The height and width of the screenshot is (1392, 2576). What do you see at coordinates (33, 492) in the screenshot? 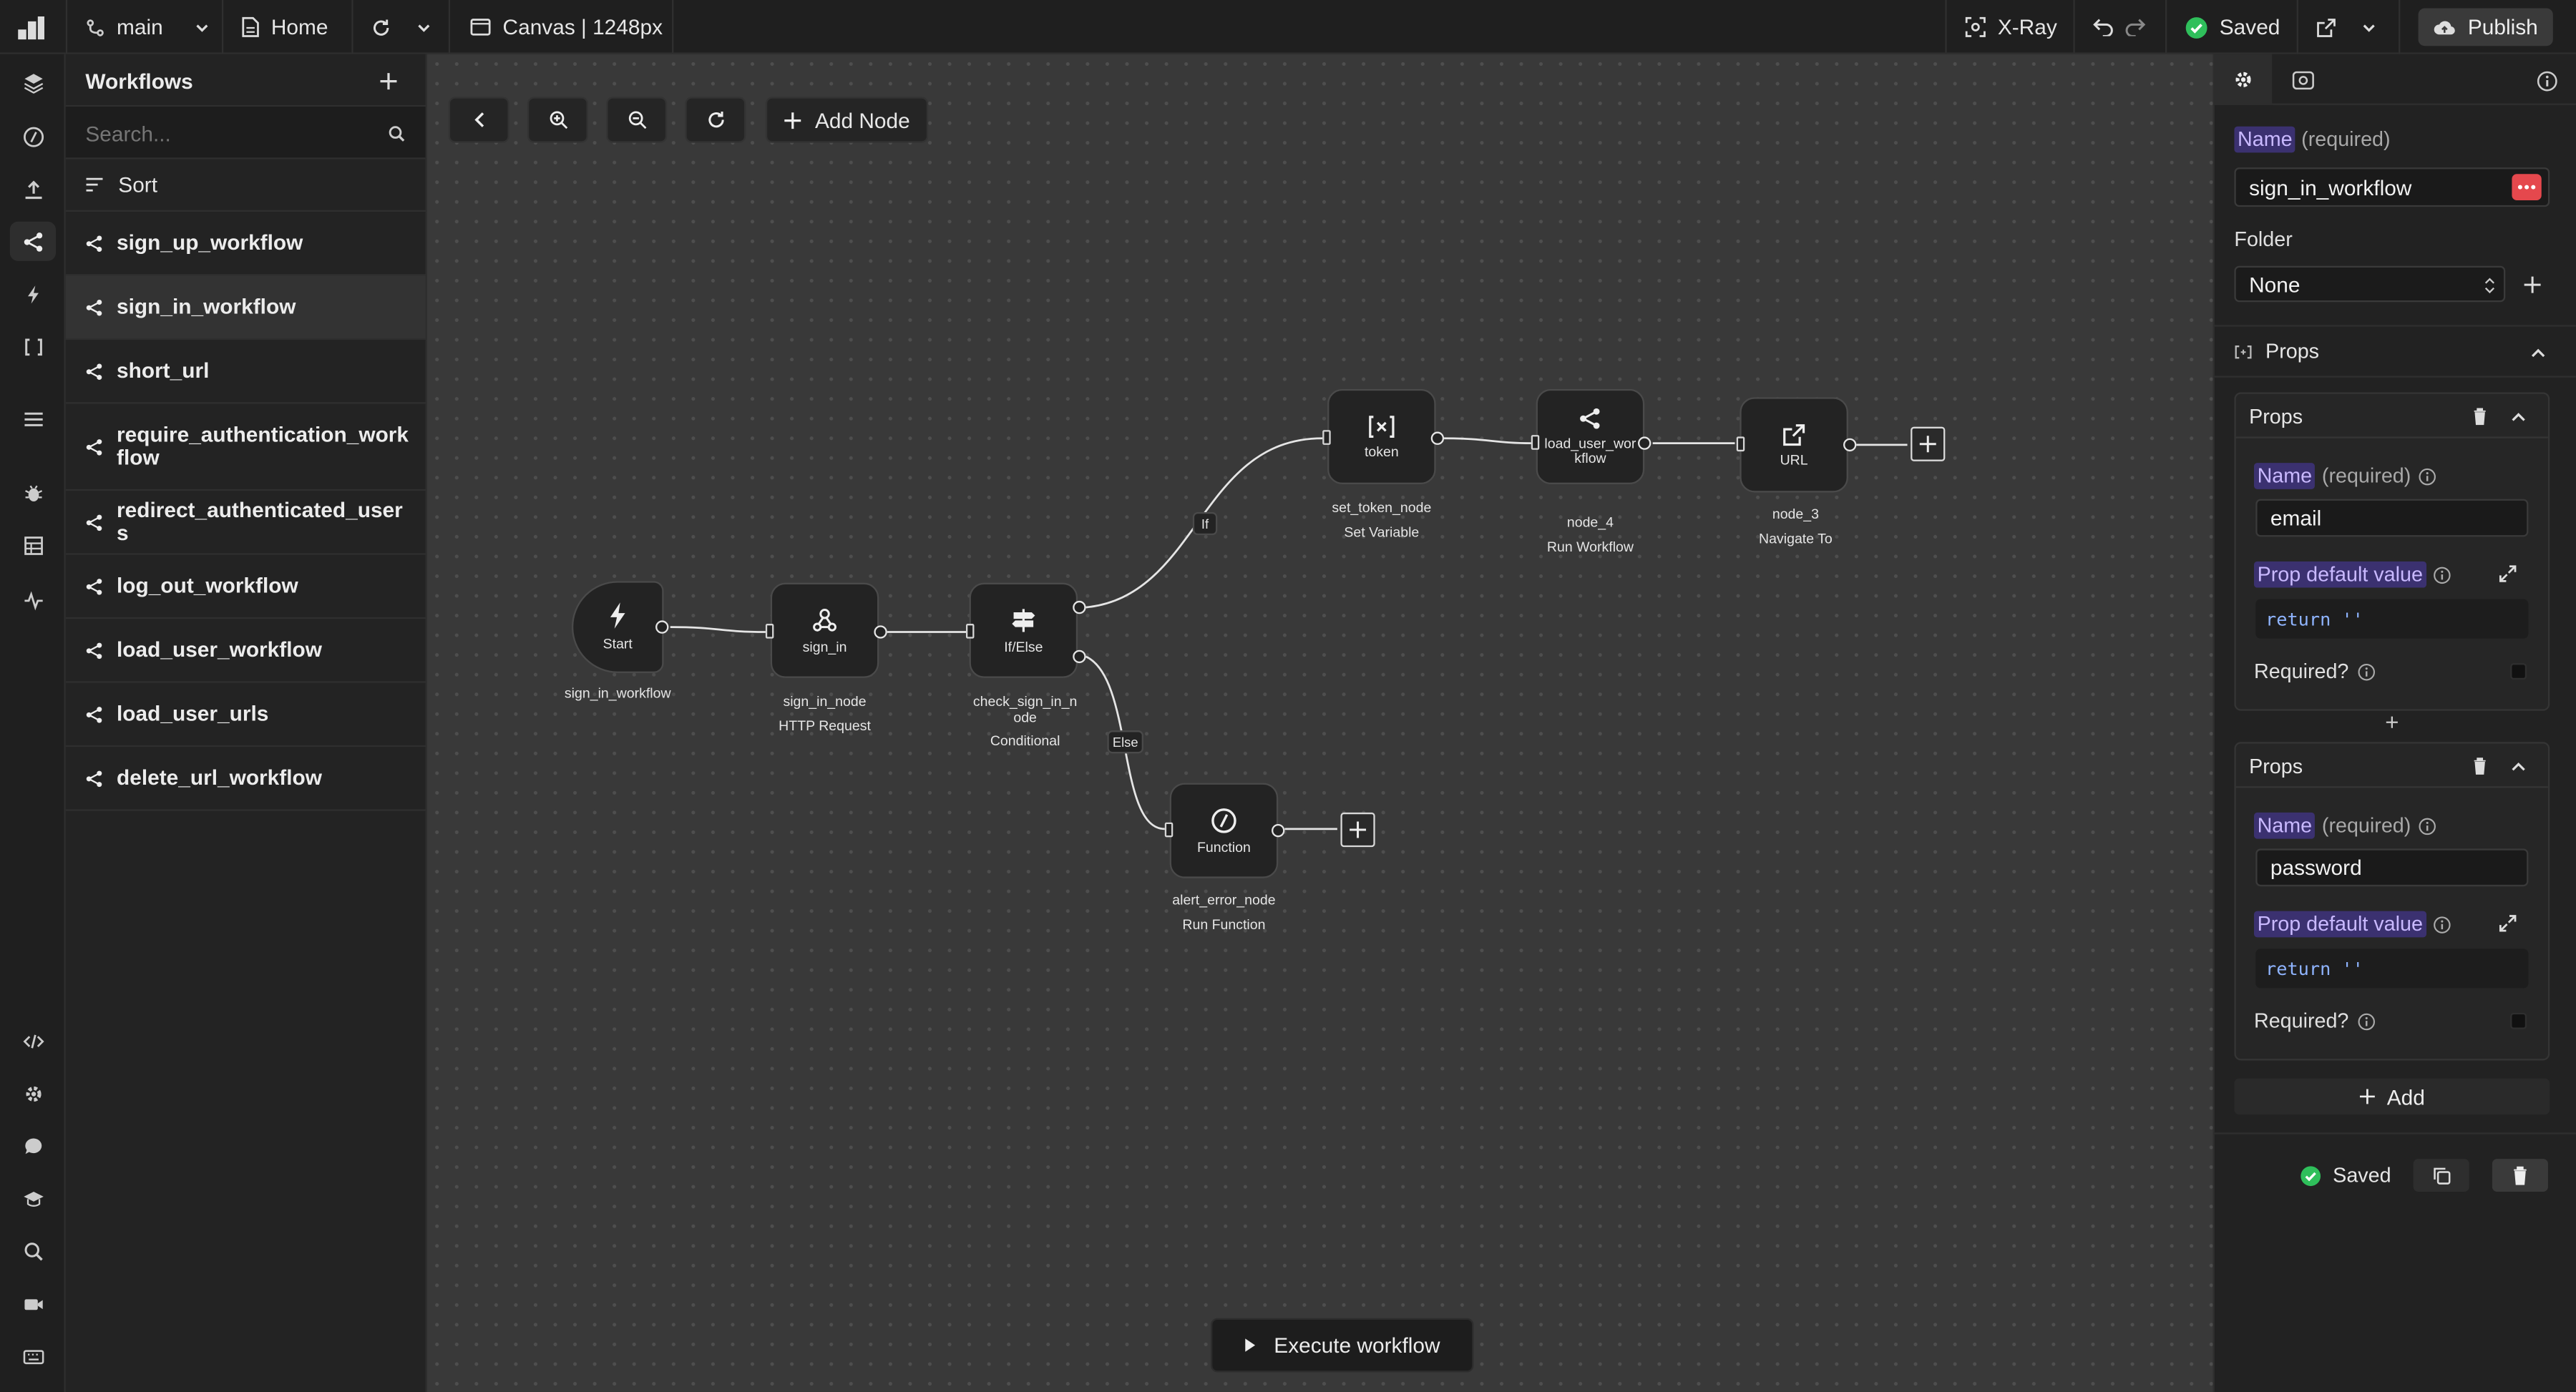
I see `rail-debug` at bounding box center [33, 492].